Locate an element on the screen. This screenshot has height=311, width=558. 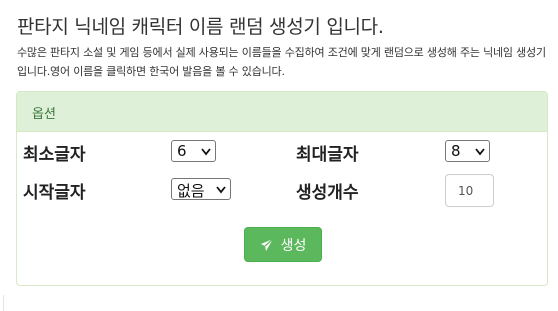
min-chars-value: 6 is located at coordinates (182, 151).